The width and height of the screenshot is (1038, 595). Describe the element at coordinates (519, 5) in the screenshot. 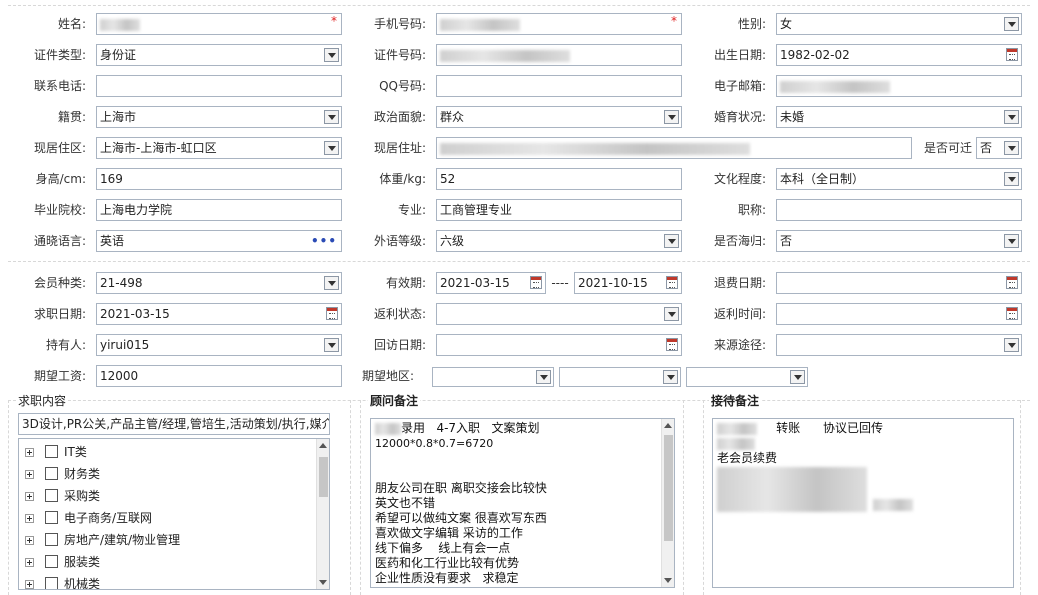

I see `divider` at that location.